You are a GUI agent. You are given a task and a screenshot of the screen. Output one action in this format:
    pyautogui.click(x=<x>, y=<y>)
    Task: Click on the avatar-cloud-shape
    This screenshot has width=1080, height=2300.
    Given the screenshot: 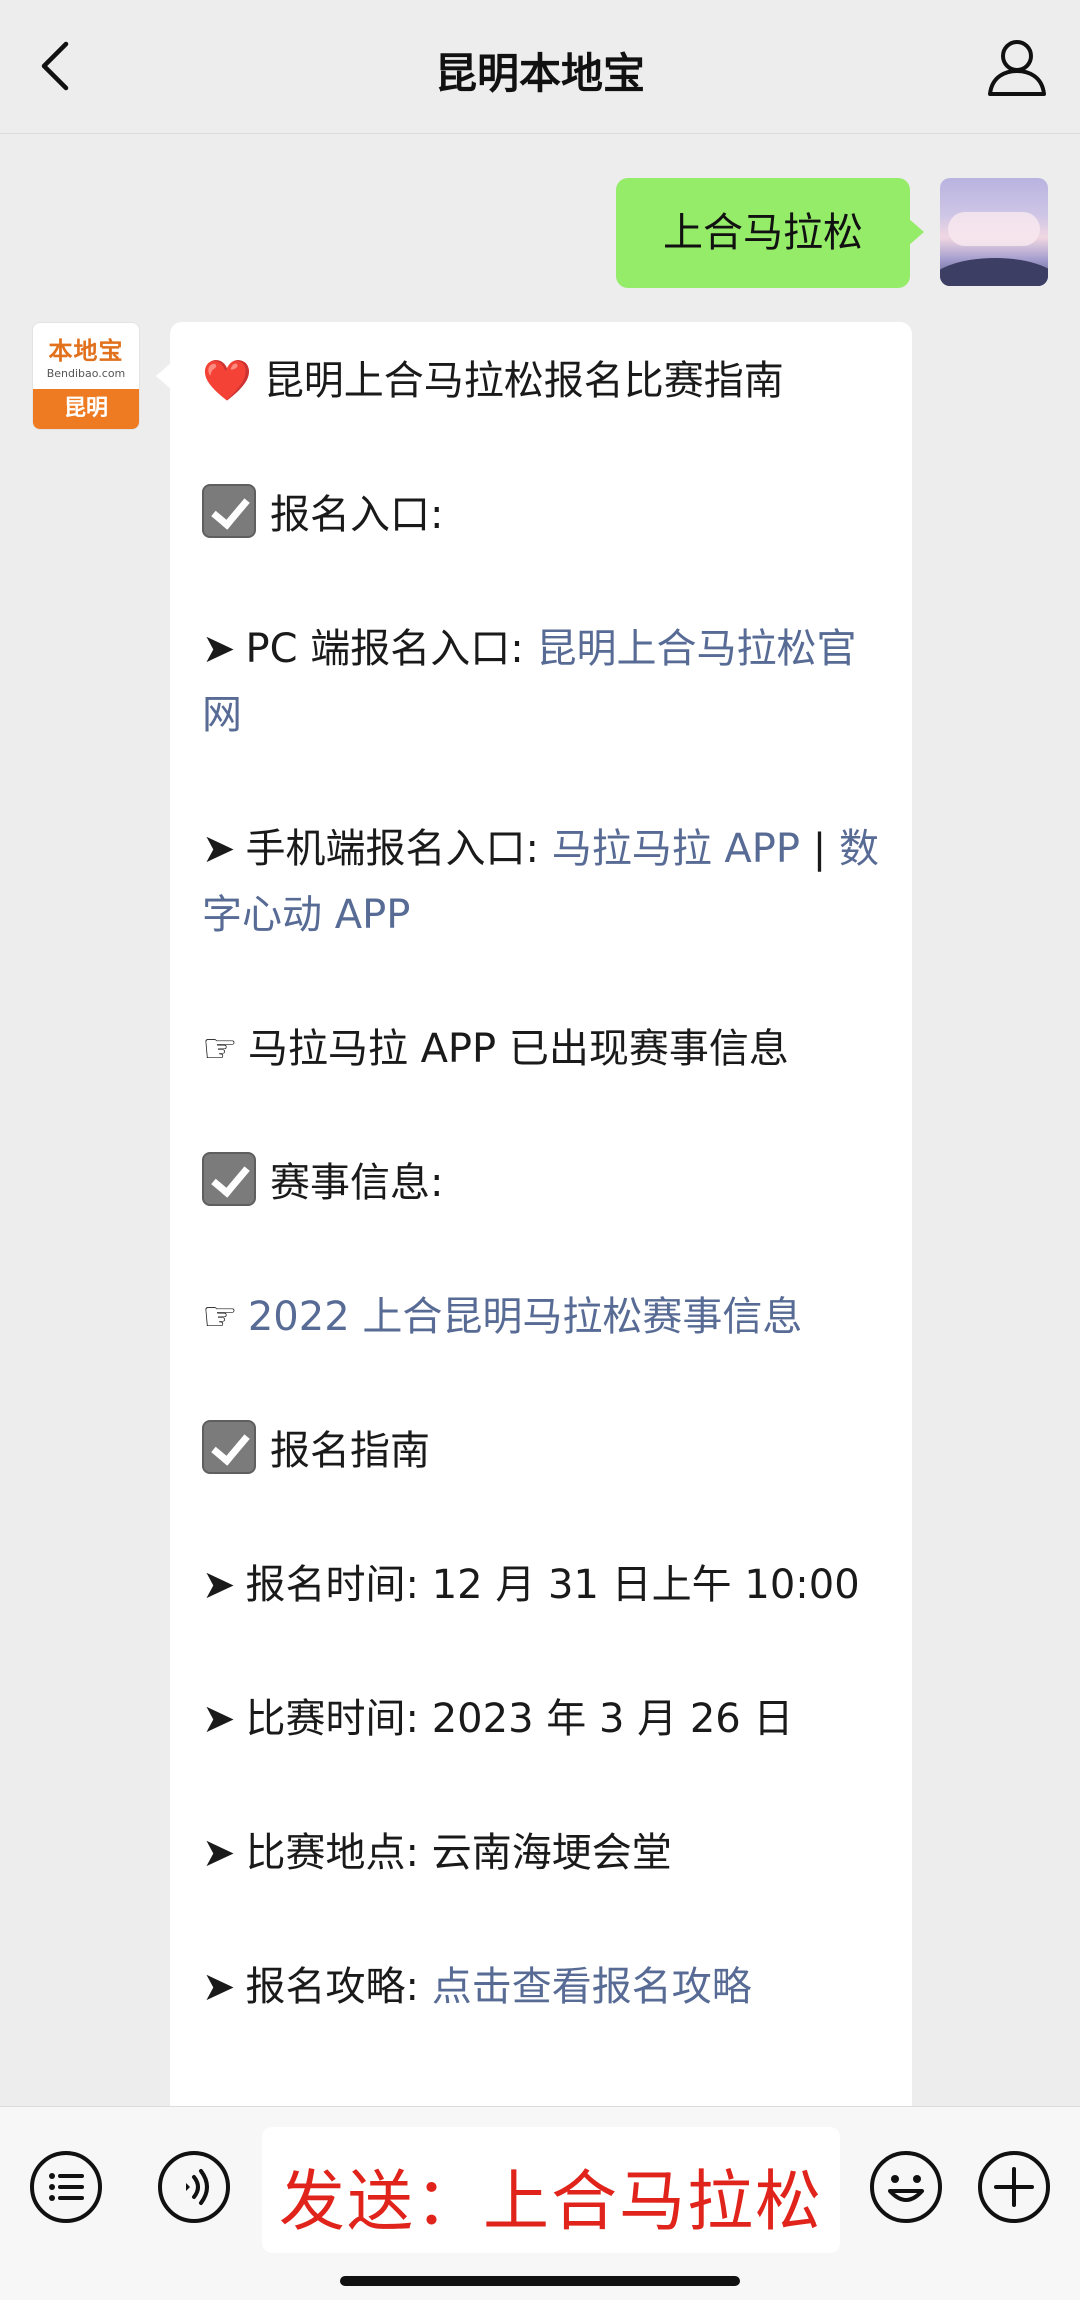 What is the action you would take?
    pyautogui.click(x=994, y=229)
    